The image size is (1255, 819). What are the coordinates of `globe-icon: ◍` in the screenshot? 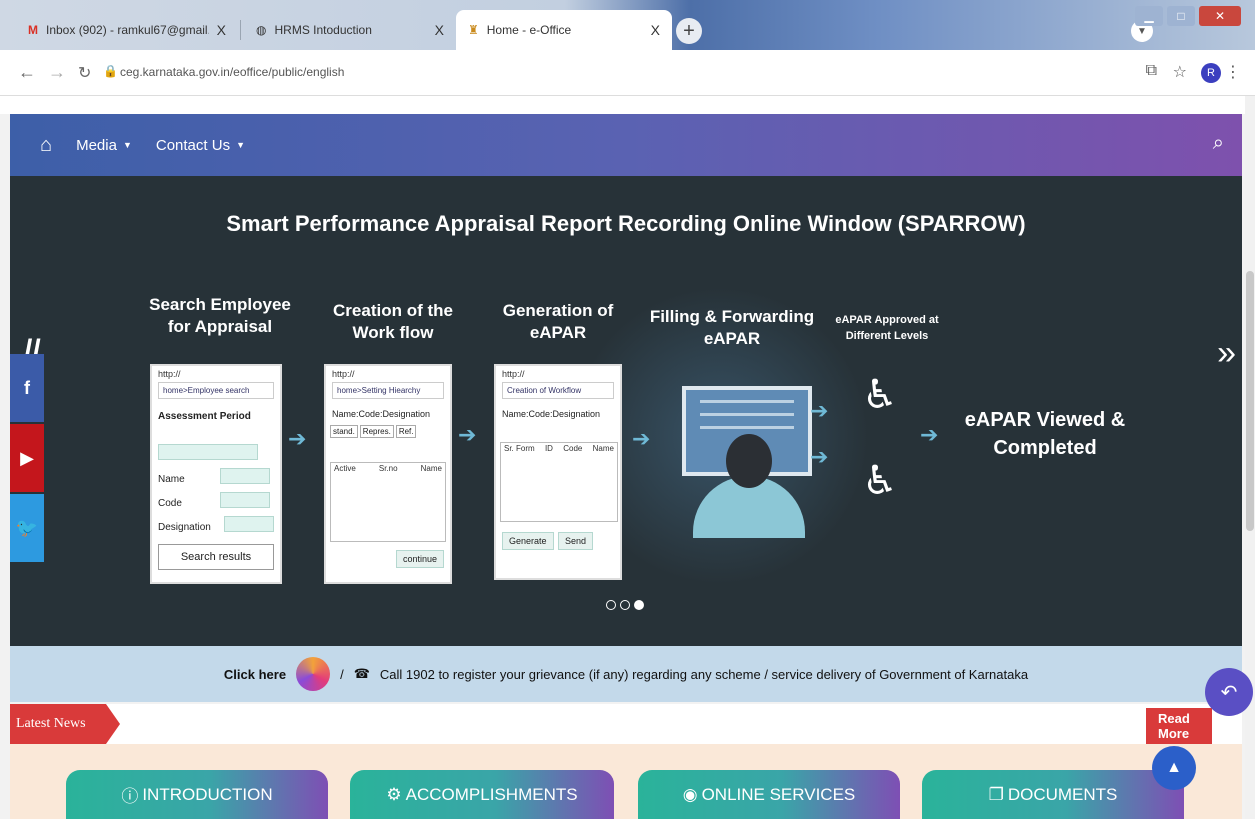 It's located at (261, 30).